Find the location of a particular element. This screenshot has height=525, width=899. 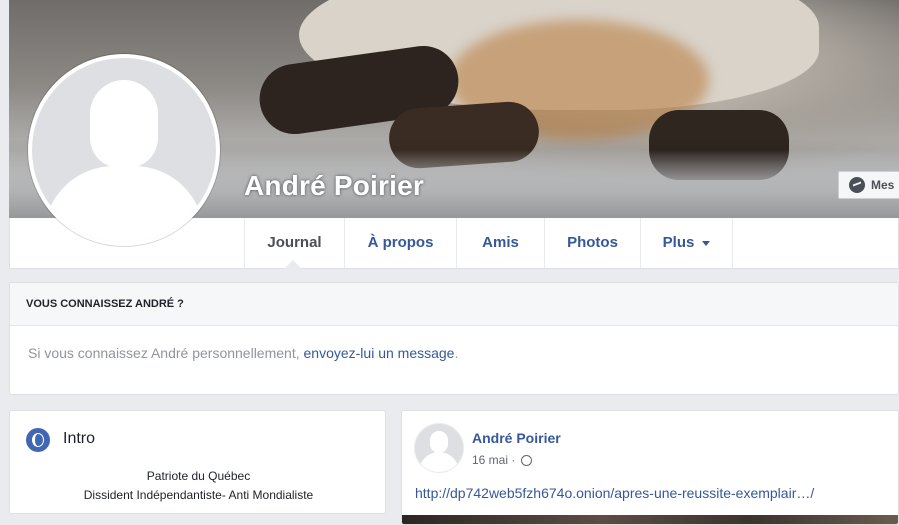

tab-label: Journal is located at coordinates (294, 242).